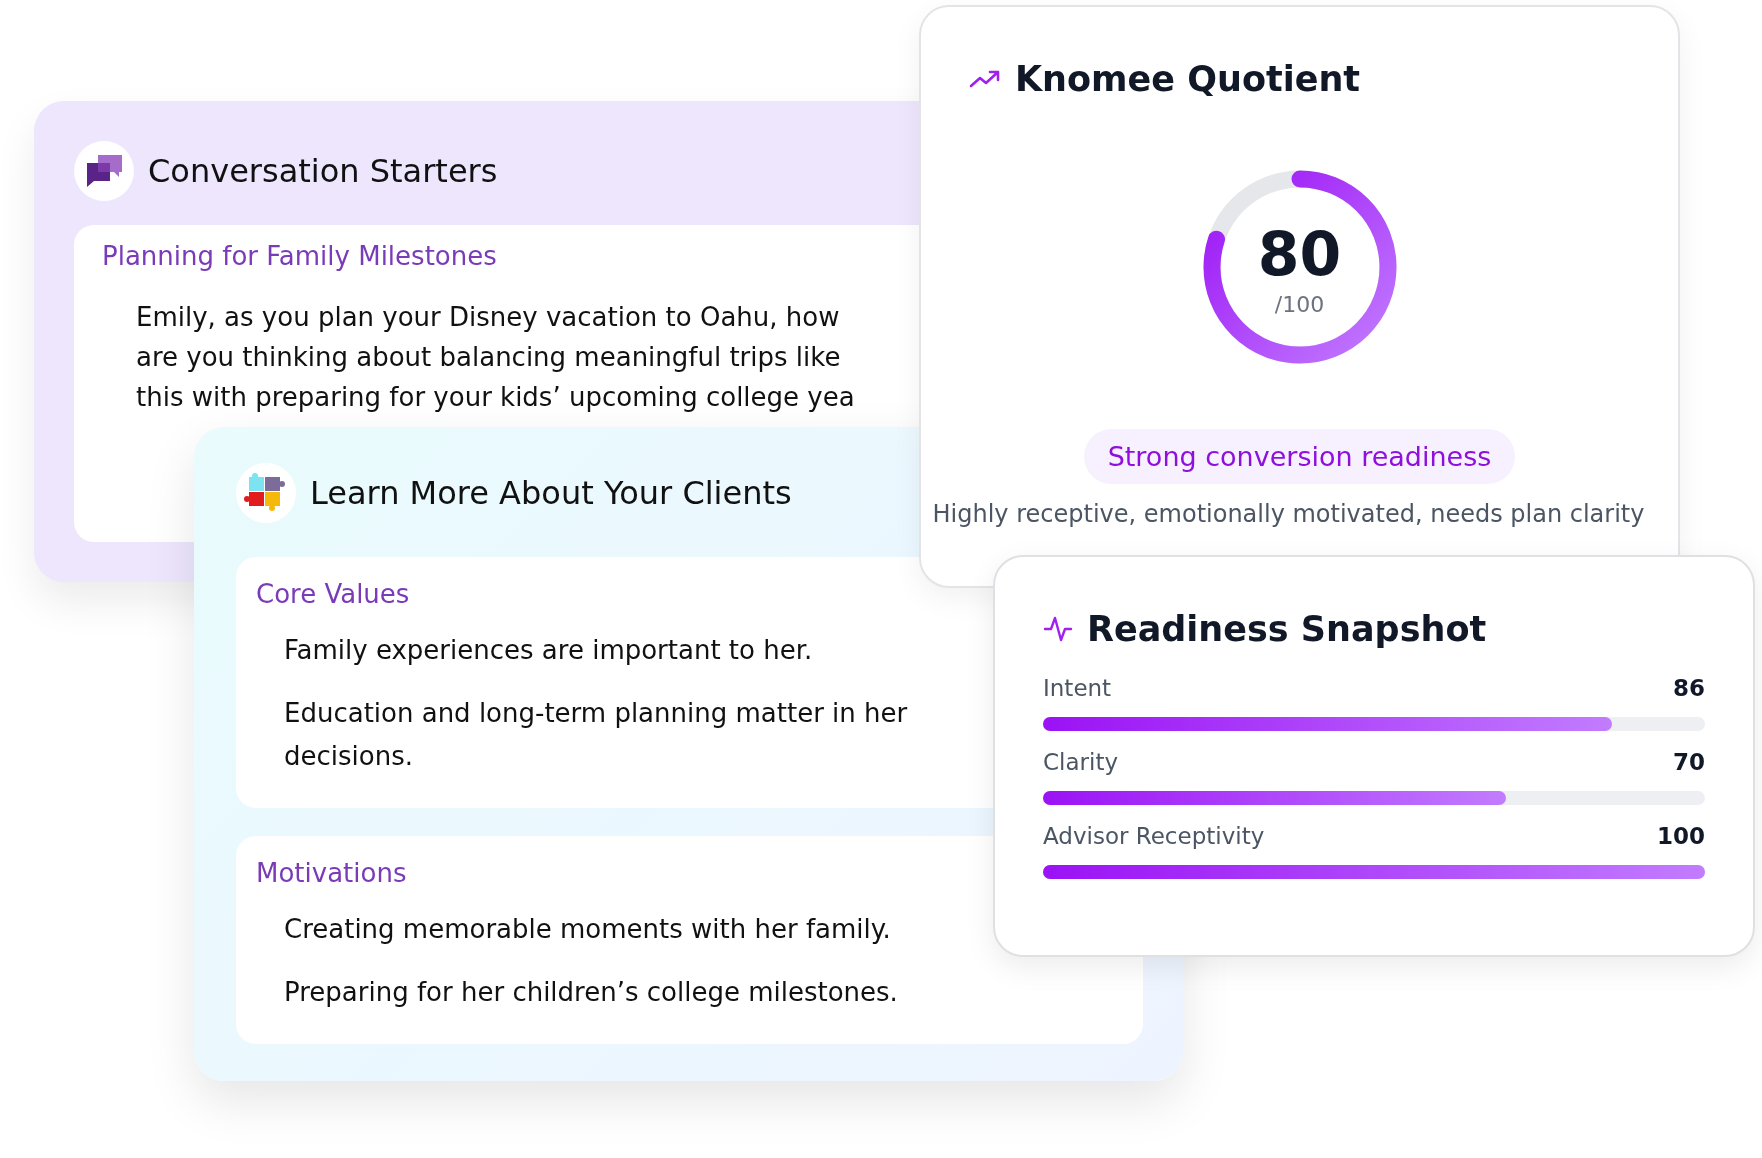 This screenshot has width=1762, height=1158. Describe the element at coordinates (104, 171) in the screenshot. I see `chat-bubbles-icon` at that location.